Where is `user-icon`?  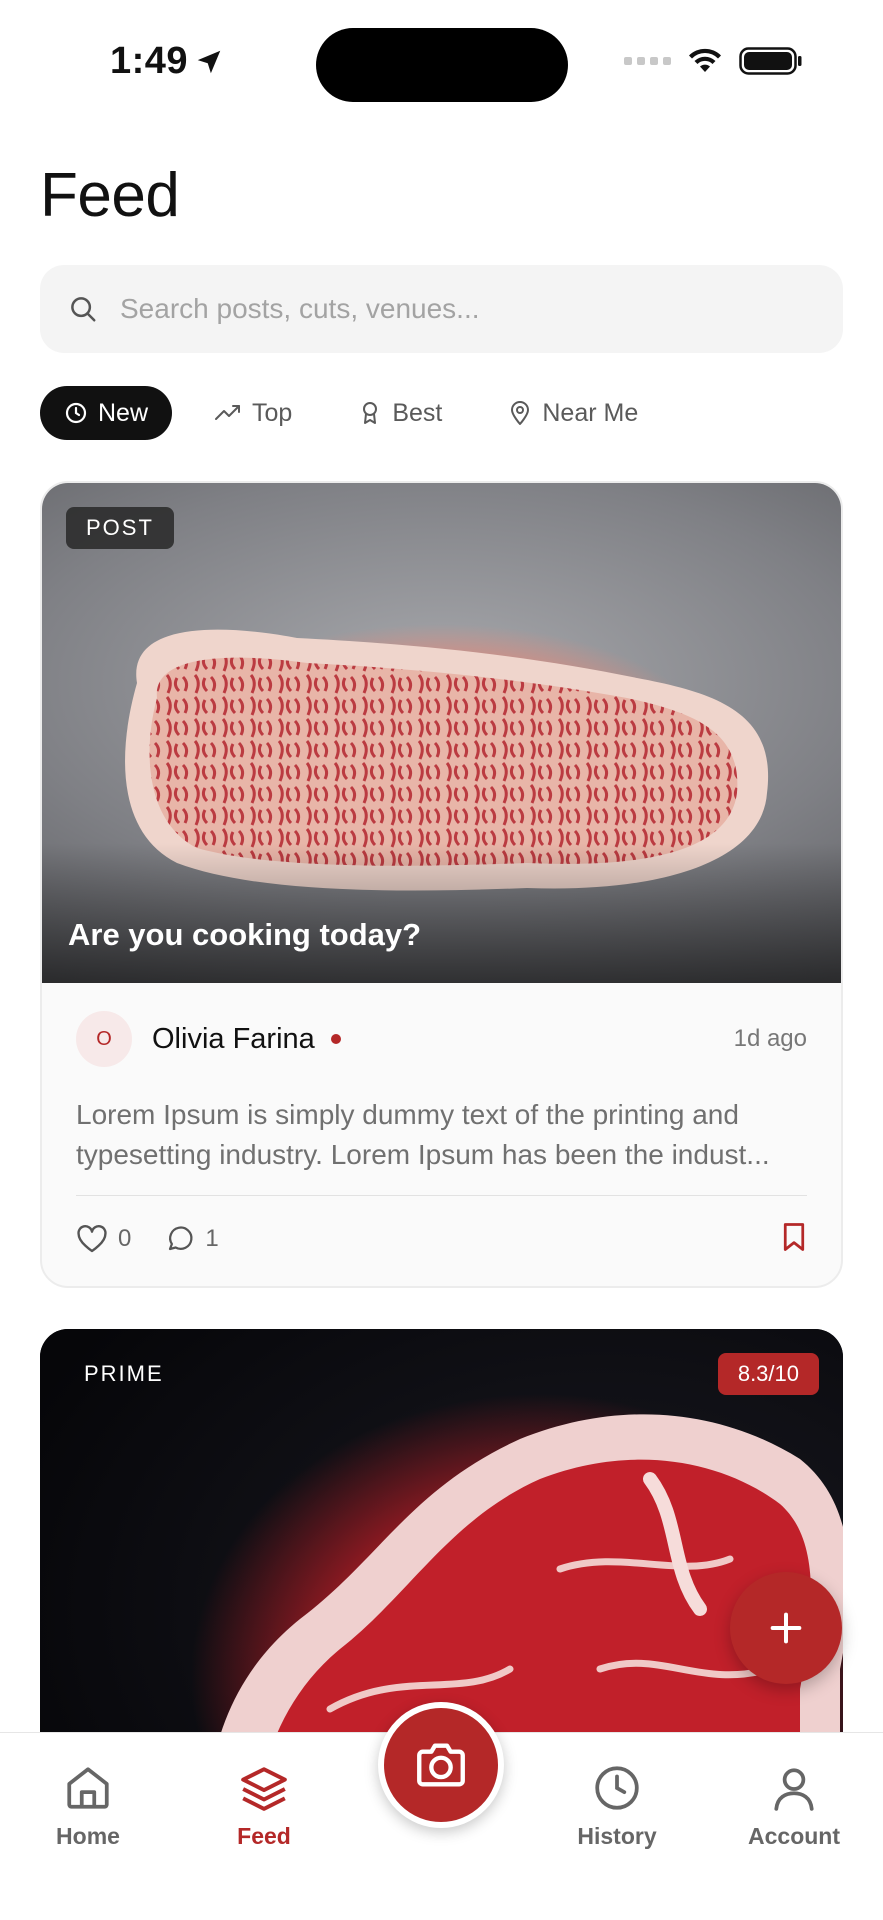 user-icon is located at coordinates (794, 1789).